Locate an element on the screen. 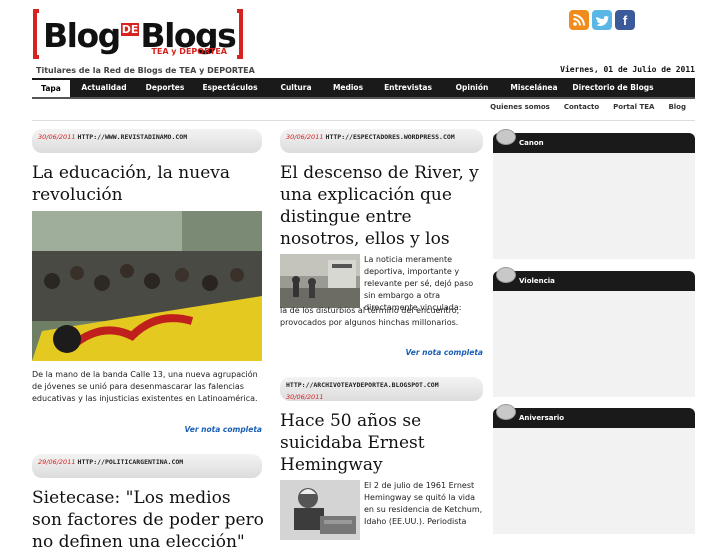 The height and width of the screenshot is (553, 727). nav-tab-entrevistas: Entrevistas is located at coordinates (408, 87).